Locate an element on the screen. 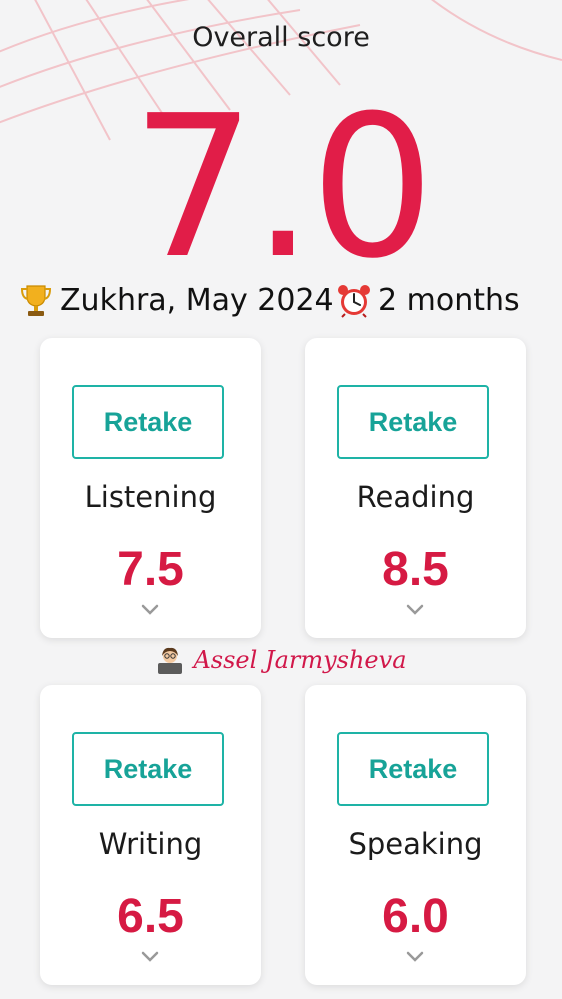 The image size is (562, 999). listening-score: 7.5 is located at coordinates (150, 569).